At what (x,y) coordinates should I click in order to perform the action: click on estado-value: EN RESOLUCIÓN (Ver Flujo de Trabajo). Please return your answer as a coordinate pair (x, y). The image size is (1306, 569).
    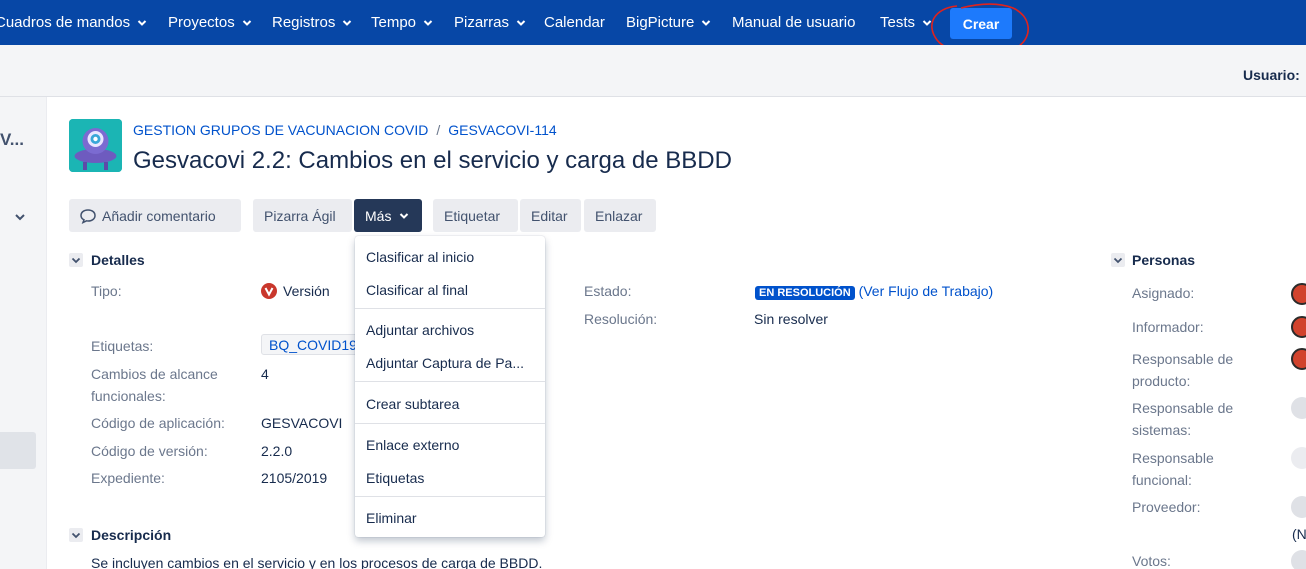
    Looking at the image, I should click on (874, 291).